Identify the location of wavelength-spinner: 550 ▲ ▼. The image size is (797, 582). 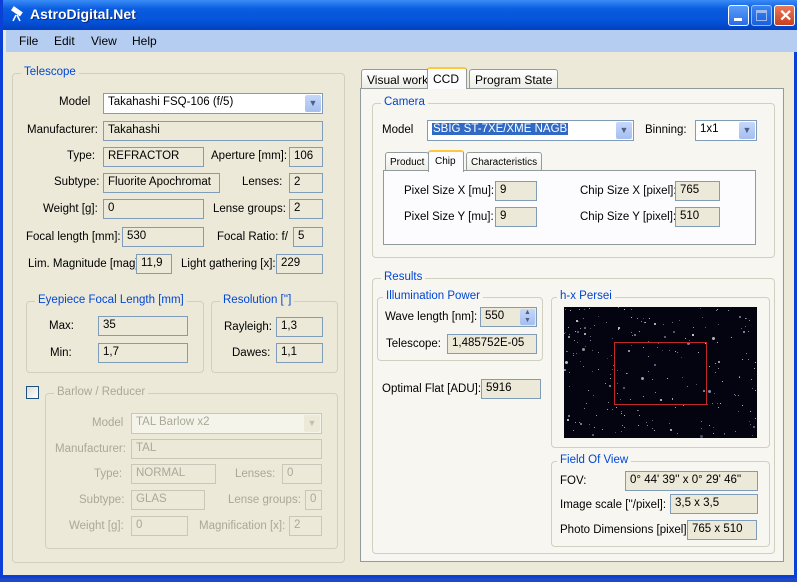
(508, 317).